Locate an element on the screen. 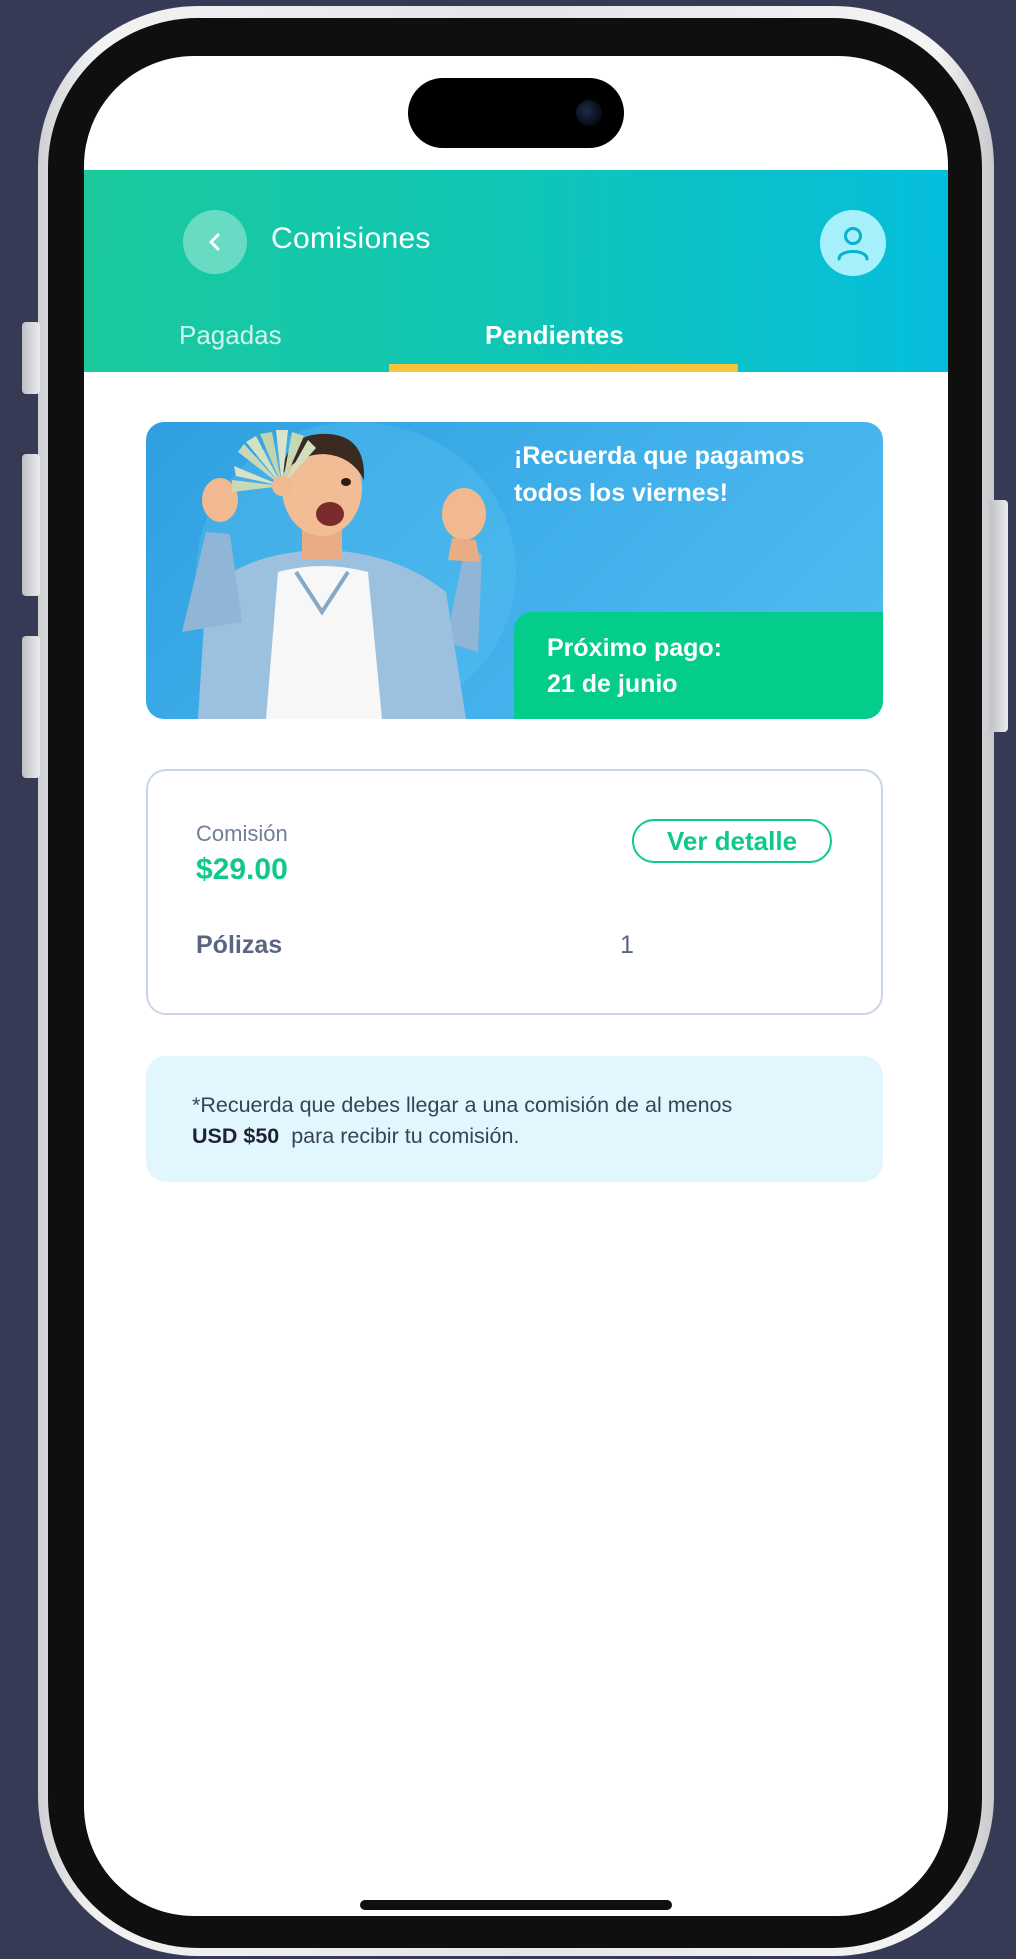 Image resolution: width=1016 pixels, height=1959 pixels. profile-button is located at coordinates (853, 243).